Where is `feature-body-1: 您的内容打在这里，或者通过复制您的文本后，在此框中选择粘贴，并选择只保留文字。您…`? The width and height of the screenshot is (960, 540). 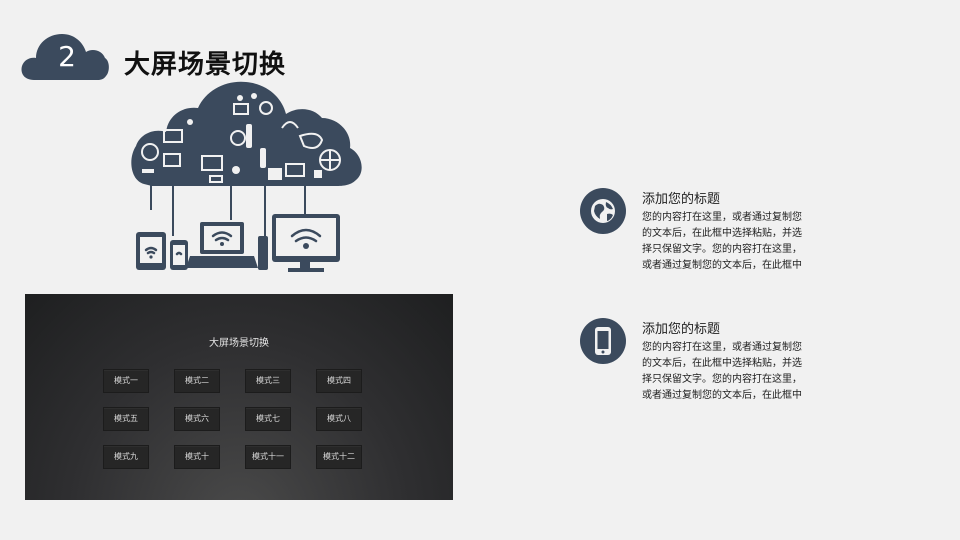 feature-body-1: 您的内容打在这里，或者通过复制您的文本后，在此框中选择粘贴，并选择只保留文字。您… is located at coordinates (722, 241).